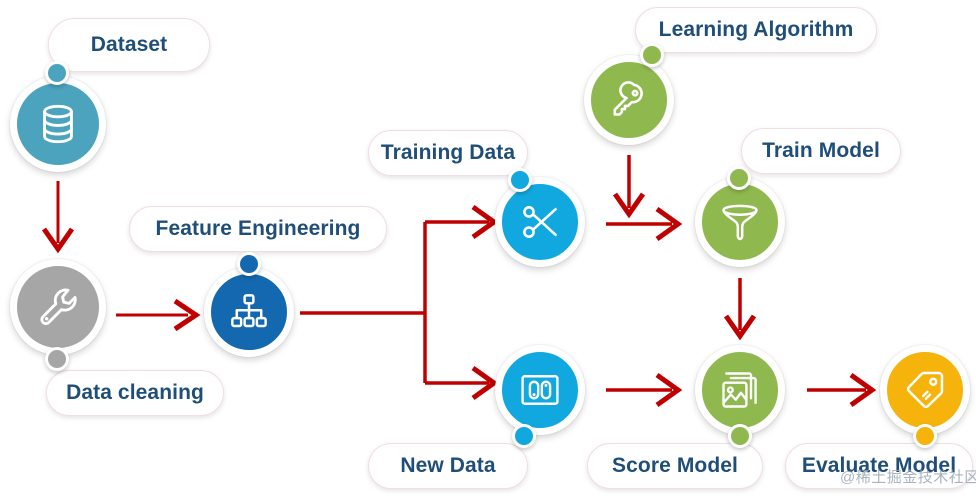  I want to click on connector-new-data-to-score-model, so click(644, 390).